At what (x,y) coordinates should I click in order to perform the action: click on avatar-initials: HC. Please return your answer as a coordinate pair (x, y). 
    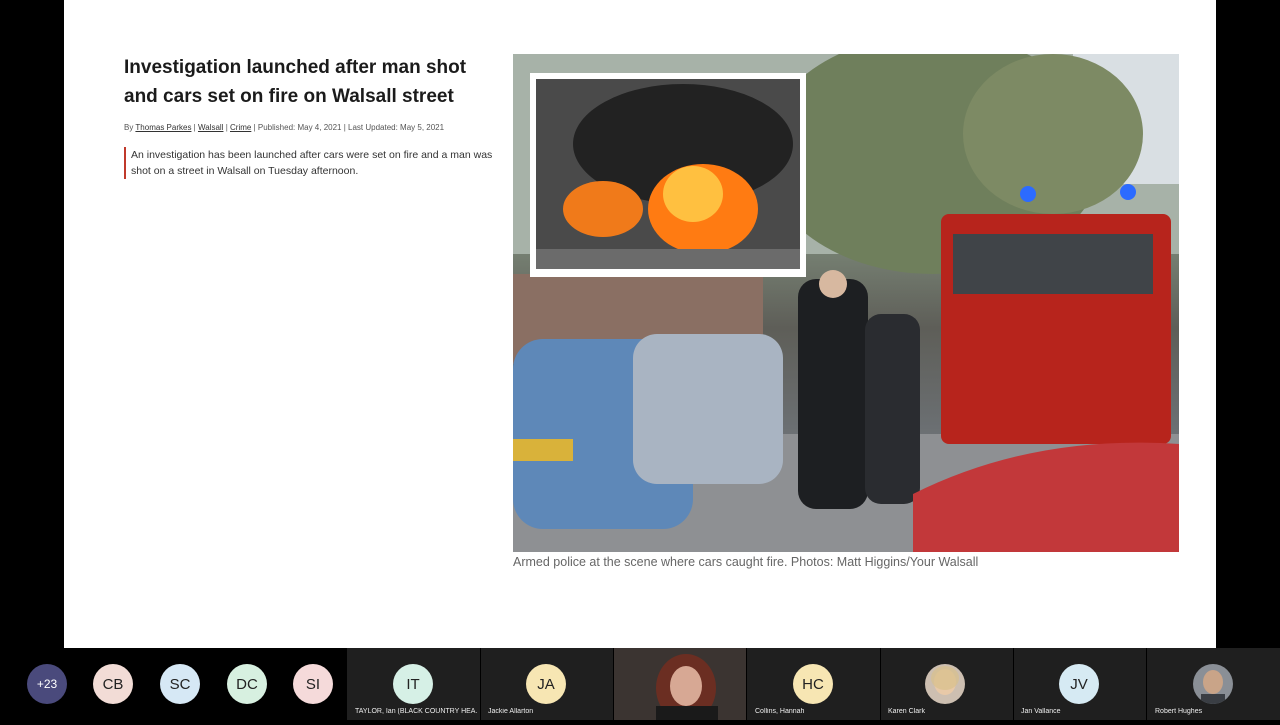
    Looking at the image, I should click on (813, 684).